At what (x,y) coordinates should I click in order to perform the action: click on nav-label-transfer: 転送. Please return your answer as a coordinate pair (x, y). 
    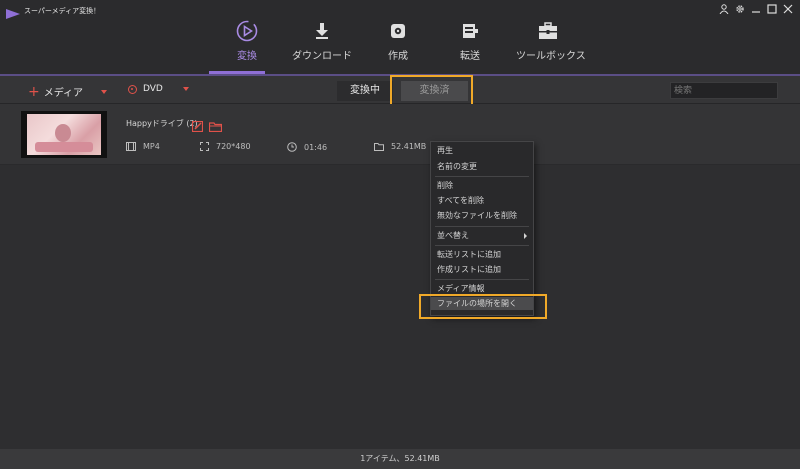
    Looking at the image, I should click on (470, 56).